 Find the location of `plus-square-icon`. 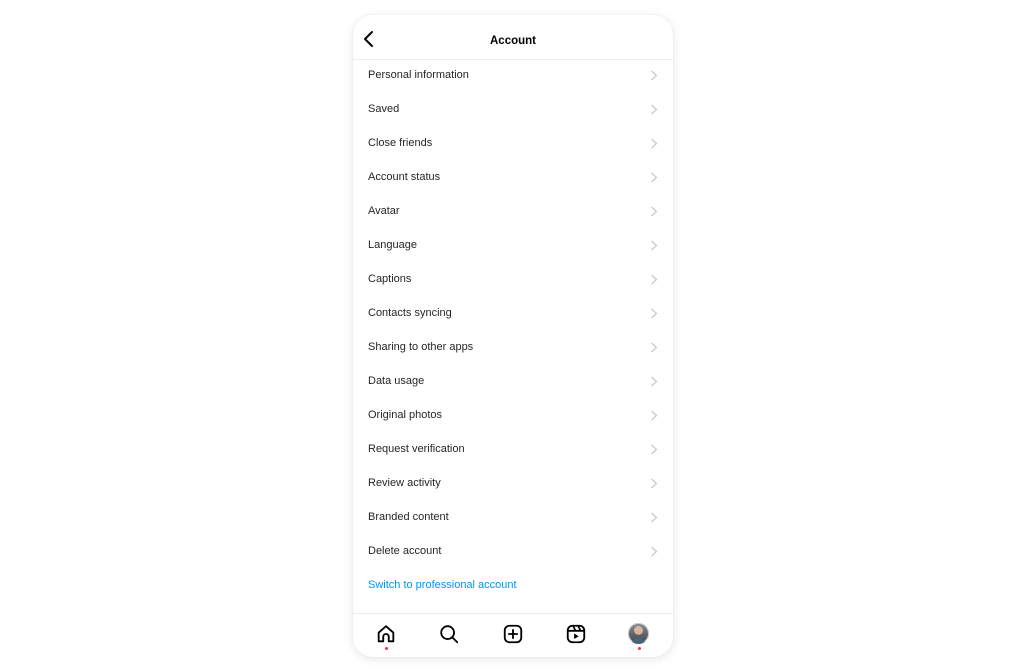

plus-square-icon is located at coordinates (513, 634).